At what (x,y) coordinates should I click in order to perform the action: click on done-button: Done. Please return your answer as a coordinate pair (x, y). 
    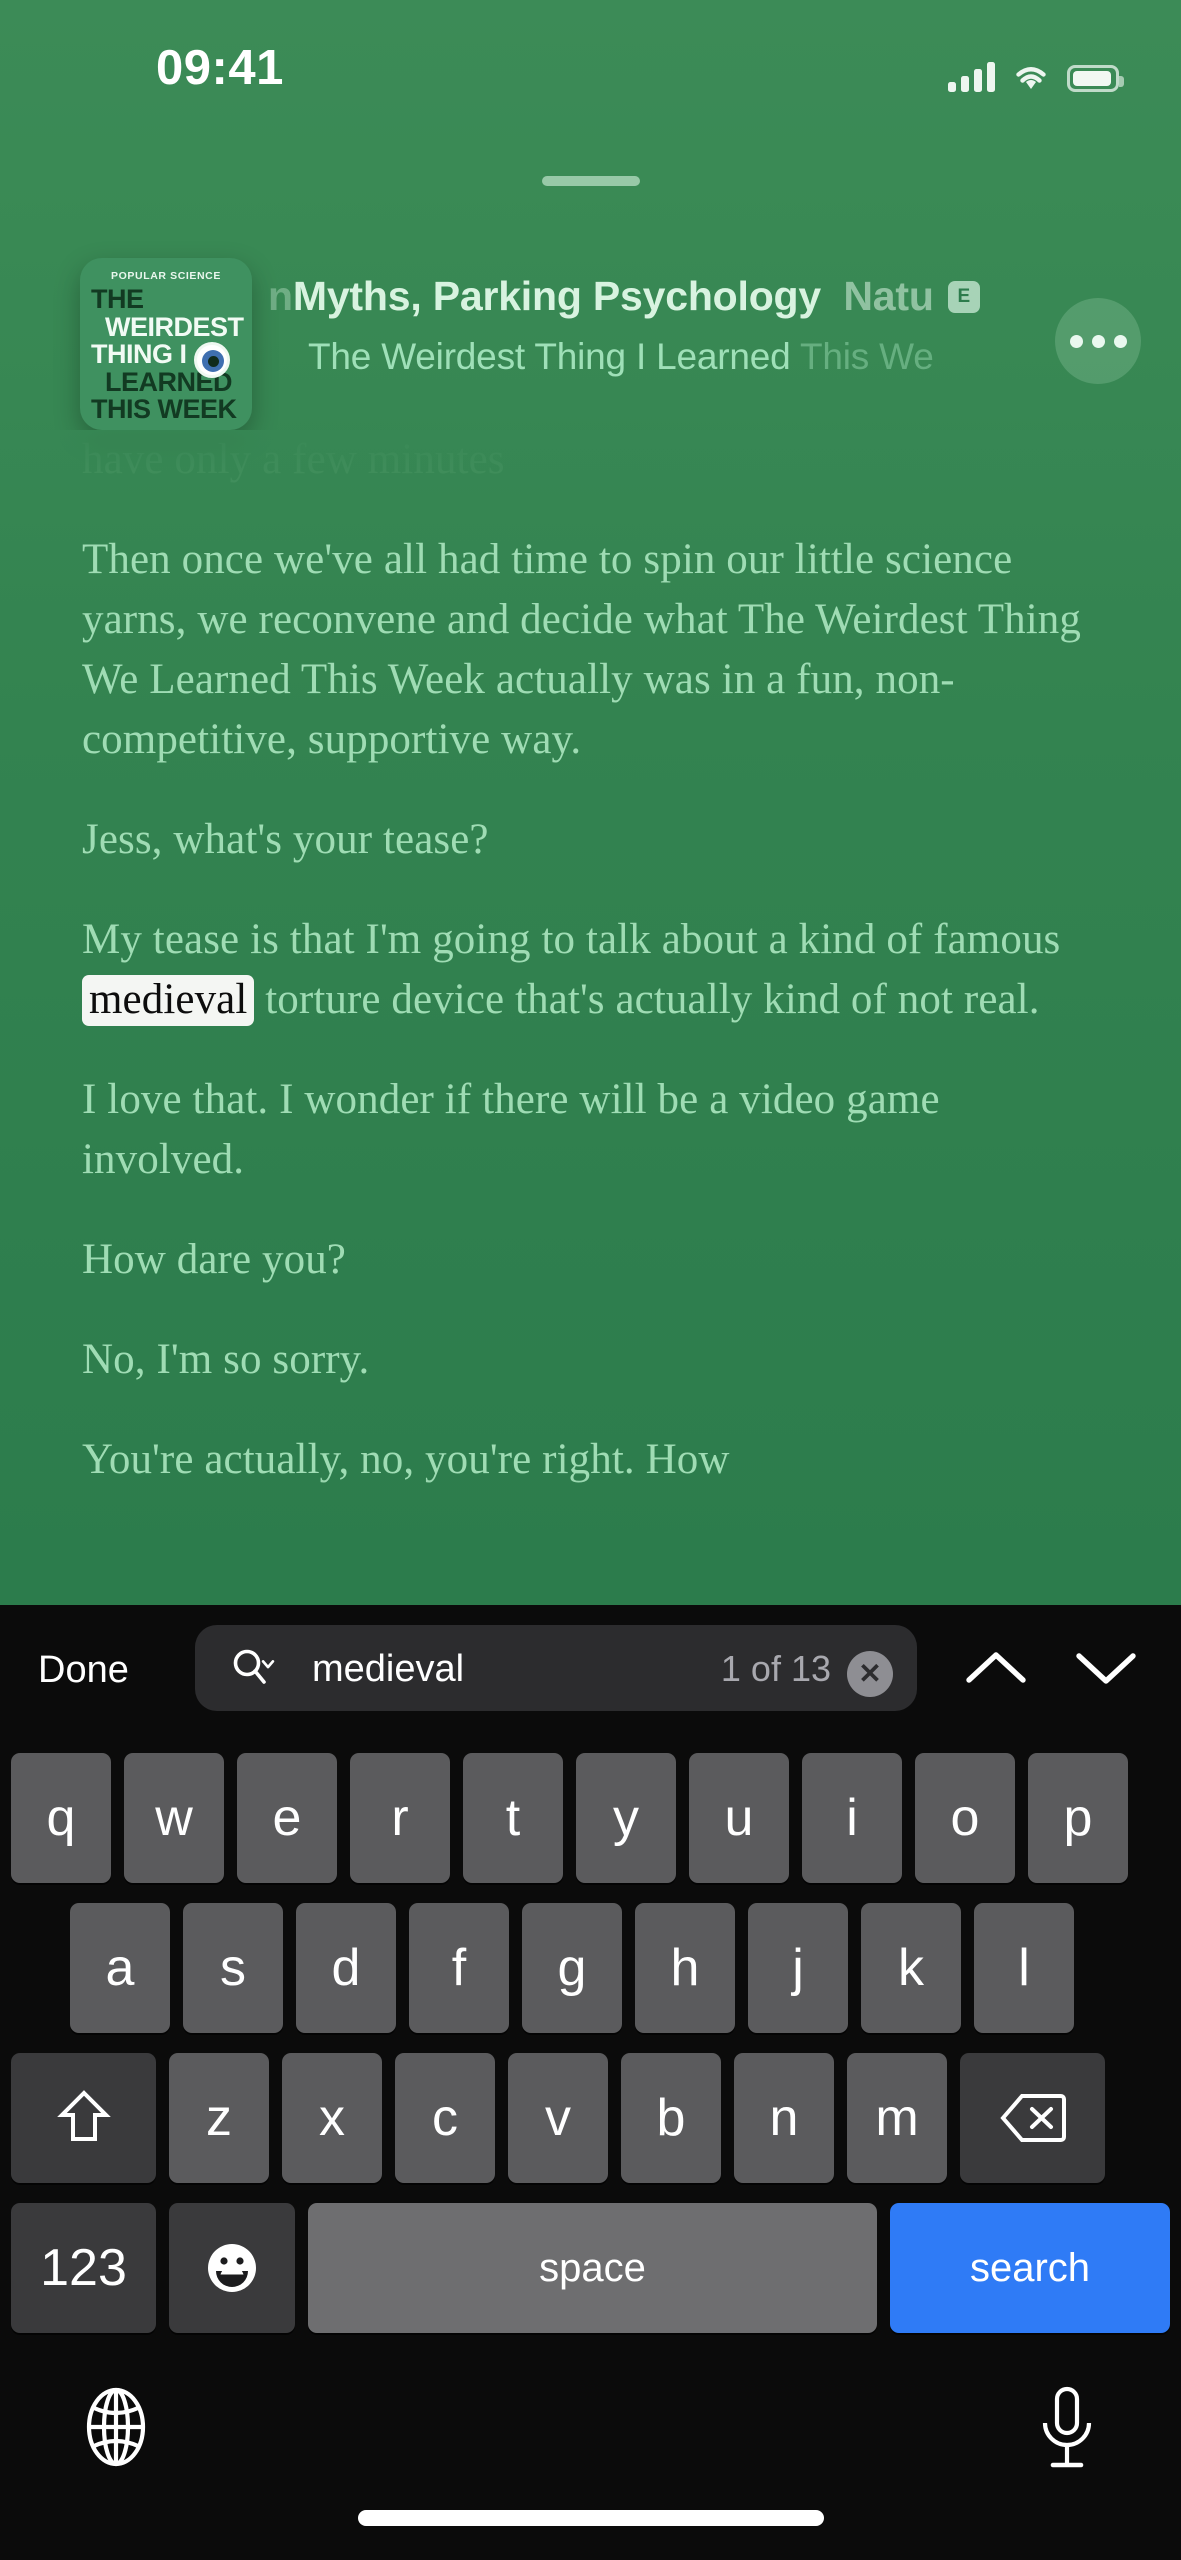
    Looking at the image, I should click on (83, 1670).